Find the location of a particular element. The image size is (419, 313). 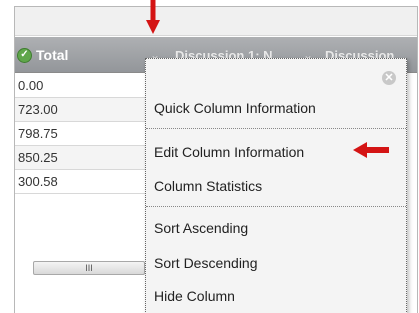

menu-item-quick-column-information: Quick Column Information is located at coordinates (276, 108).